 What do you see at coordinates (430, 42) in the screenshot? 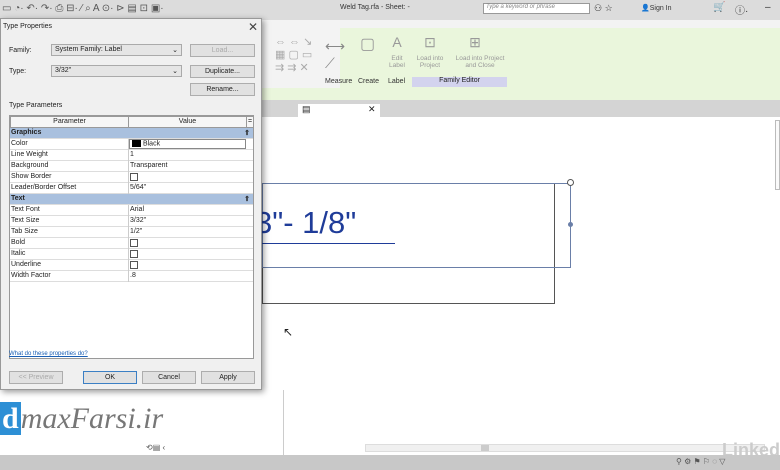
I see `load-into-project-icon: ⊡` at bounding box center [430, 42].